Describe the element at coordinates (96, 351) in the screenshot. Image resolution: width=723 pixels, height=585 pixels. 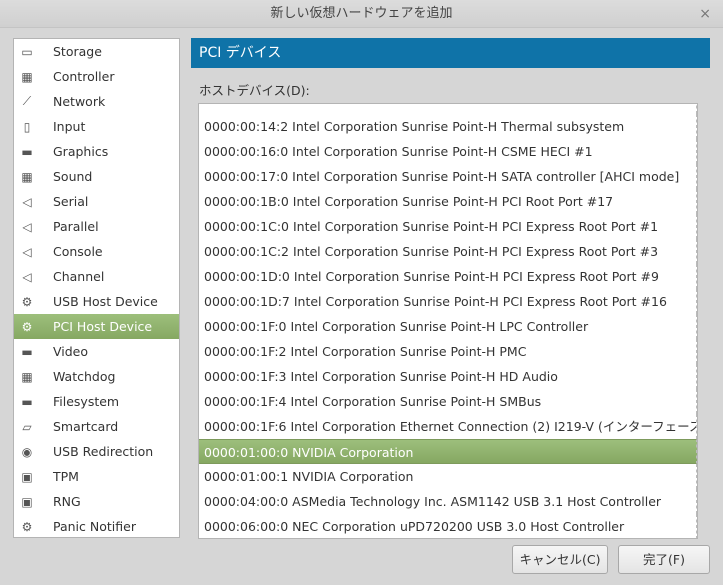
I see `sidebar-item-video: ▬ Video` at that location.